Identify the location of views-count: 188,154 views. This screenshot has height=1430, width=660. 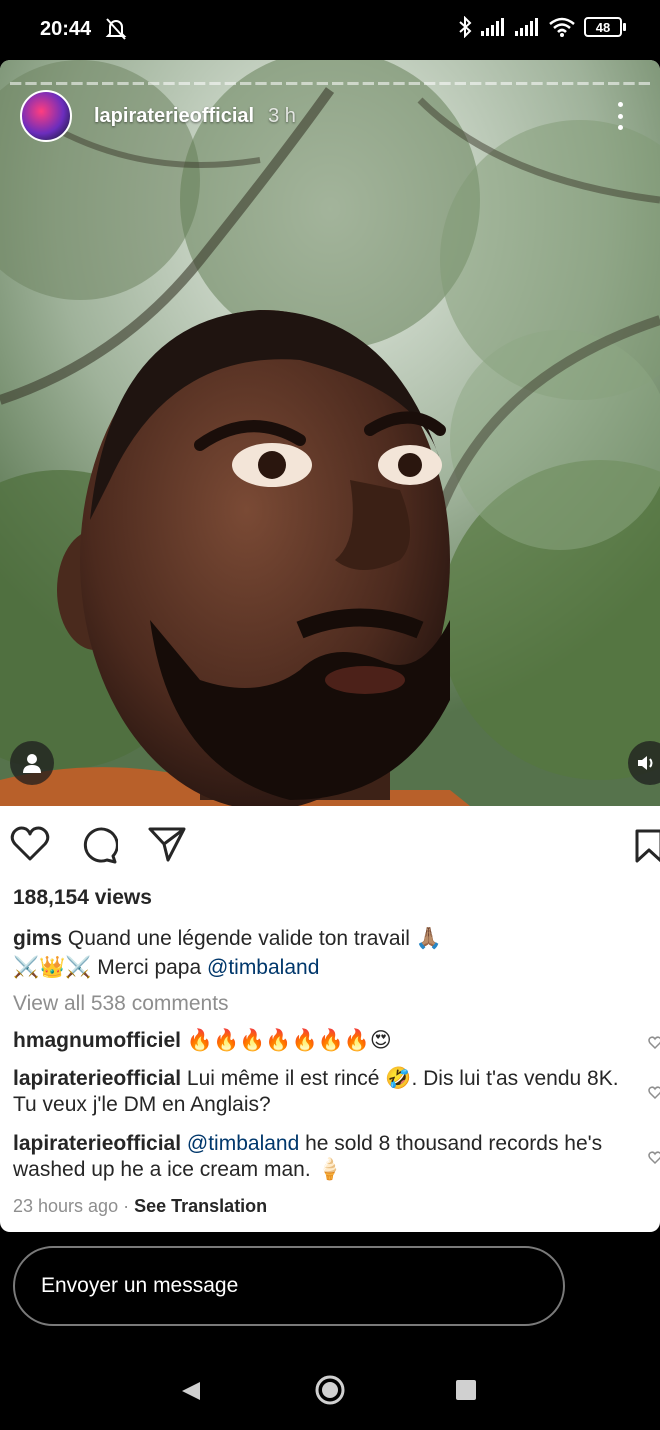
(82, 897).